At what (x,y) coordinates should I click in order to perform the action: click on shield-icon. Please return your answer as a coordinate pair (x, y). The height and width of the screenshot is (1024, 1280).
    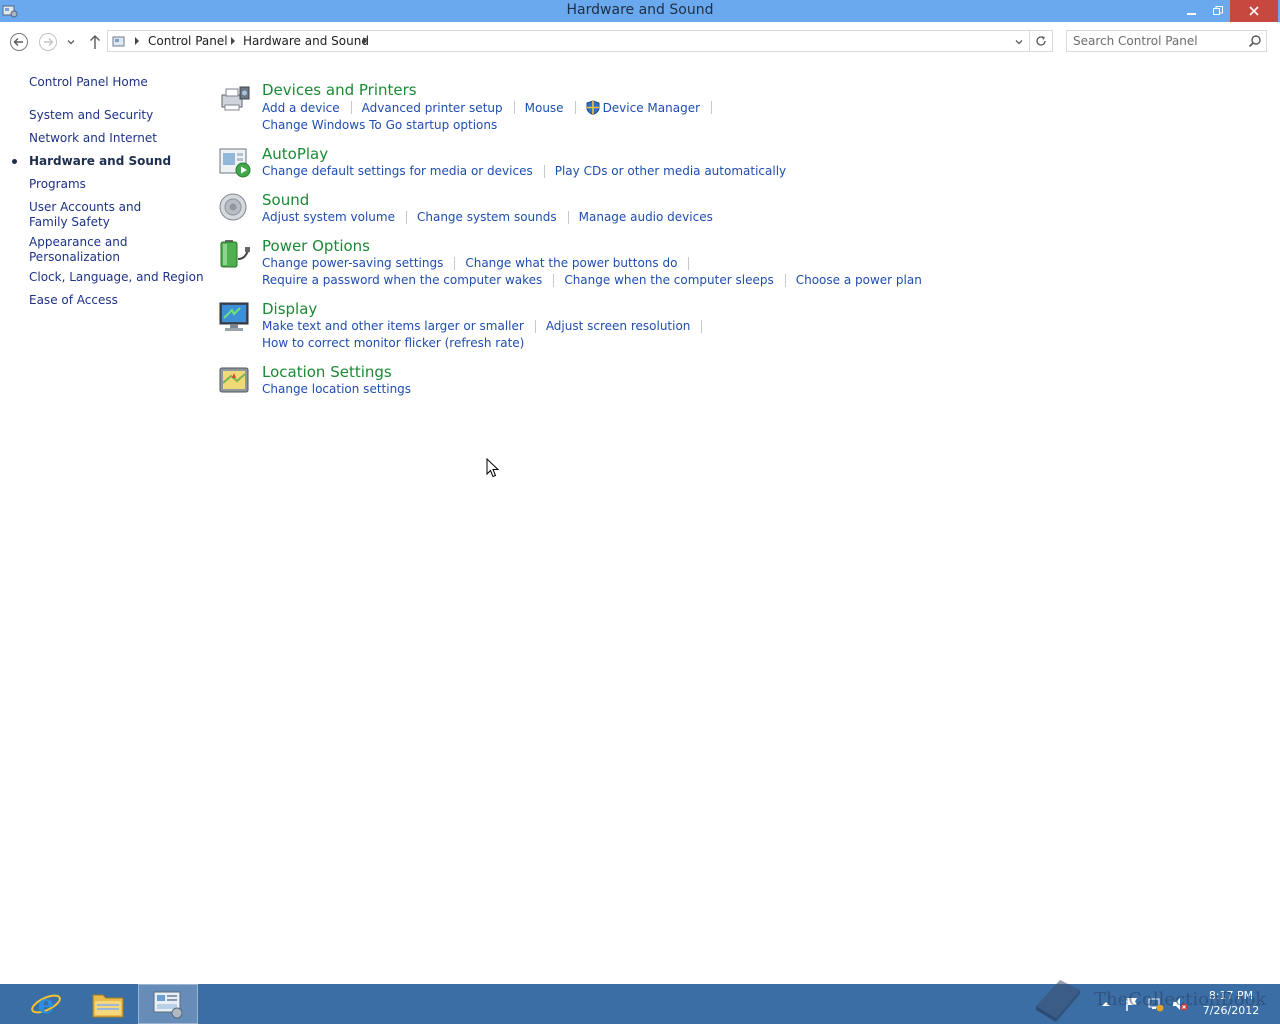
    Looking at the image, I should click on (593, 107).